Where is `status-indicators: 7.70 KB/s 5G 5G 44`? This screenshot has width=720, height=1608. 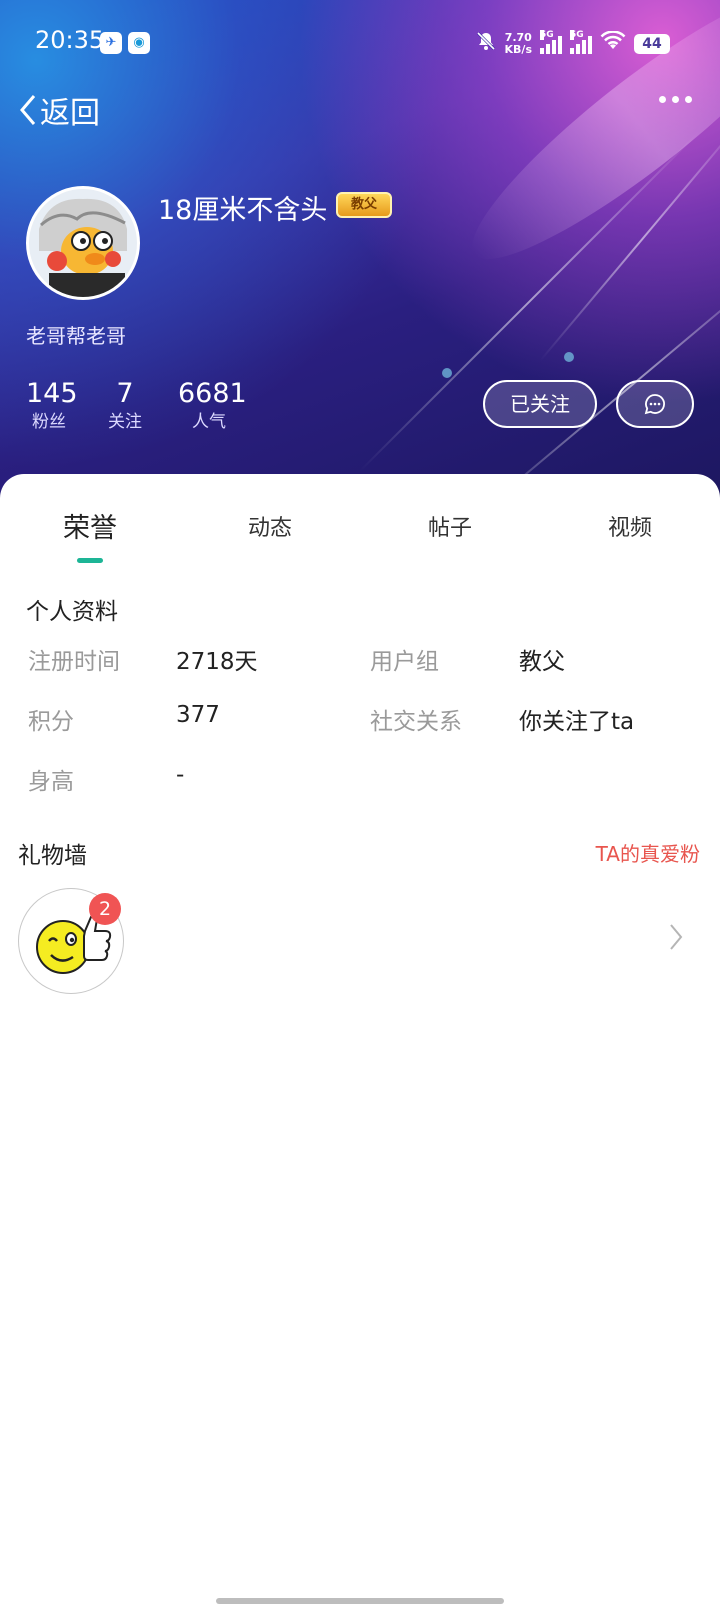
status-indicators: 7.70 KB/s 5G 5G 44 is located at coordinates (572, 43).